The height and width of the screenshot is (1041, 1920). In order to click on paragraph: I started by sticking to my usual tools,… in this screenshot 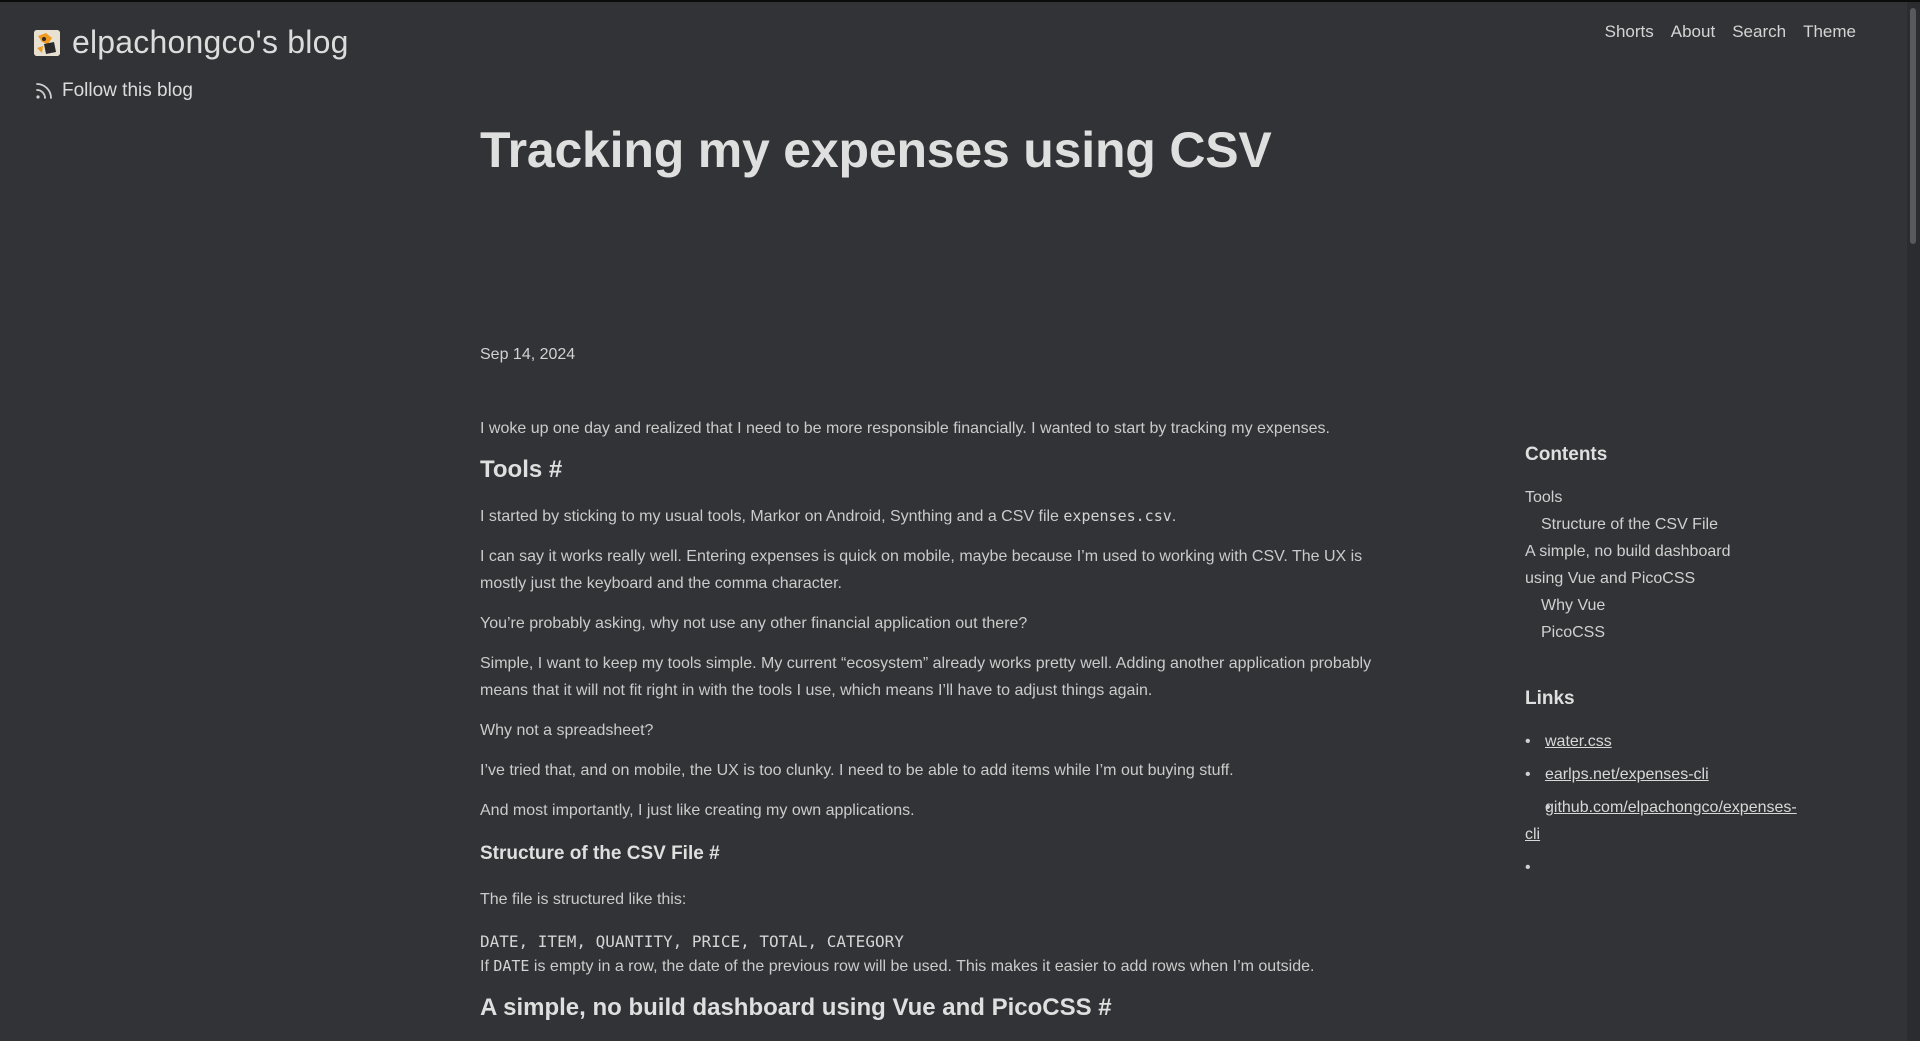, I will do `click(926, 516)`.